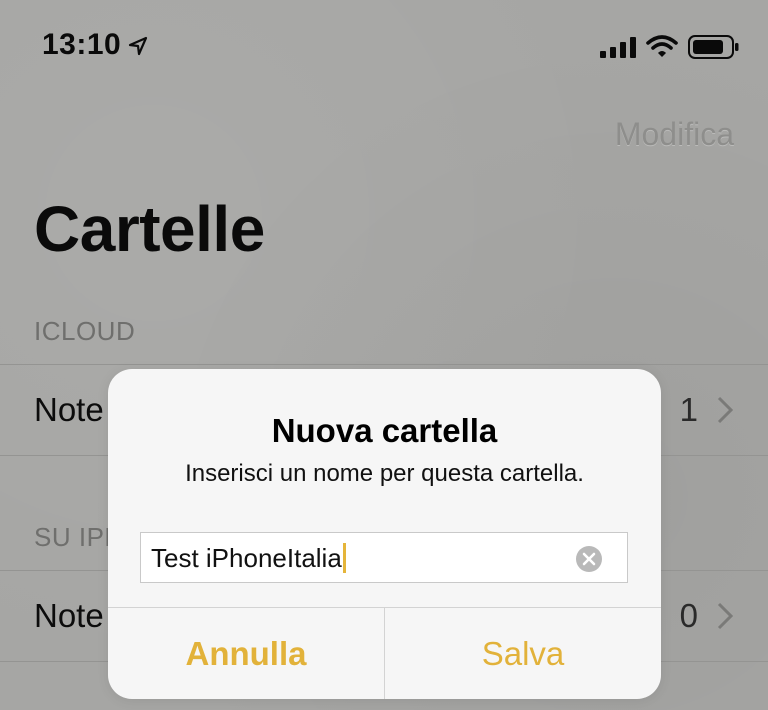 The width and height of the screenshot is (768, 710). What do you see at coordinates (384, 430) in the screenshot?
I see `dialog-title: Nuova cartella` at bounding box center [384, 430].